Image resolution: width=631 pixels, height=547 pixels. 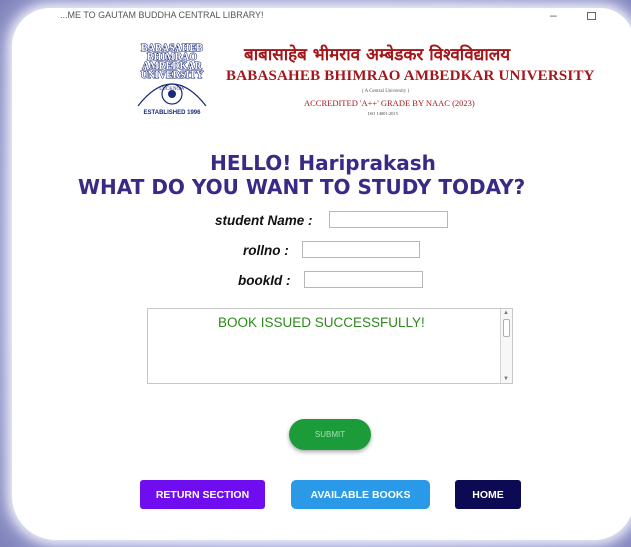 I want to click on accreditation-text: ACCREDITED 'A++' GRADE BY NAAC (2023), so click(x=389, y=103).